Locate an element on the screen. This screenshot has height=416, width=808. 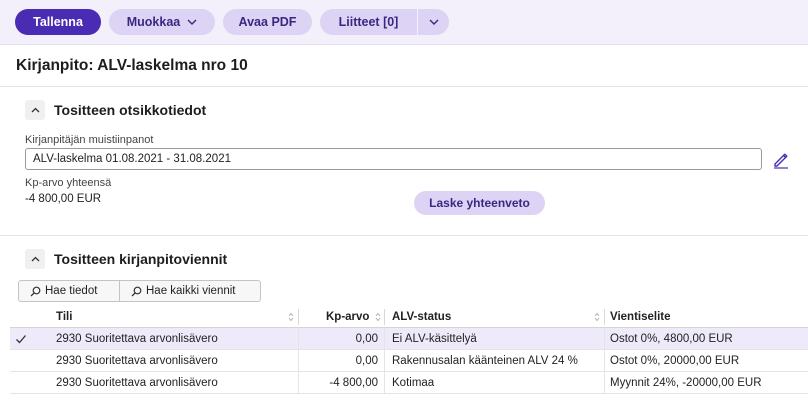
total-label: Kp-arvo yhteensä is located at coordinates (68, 183).